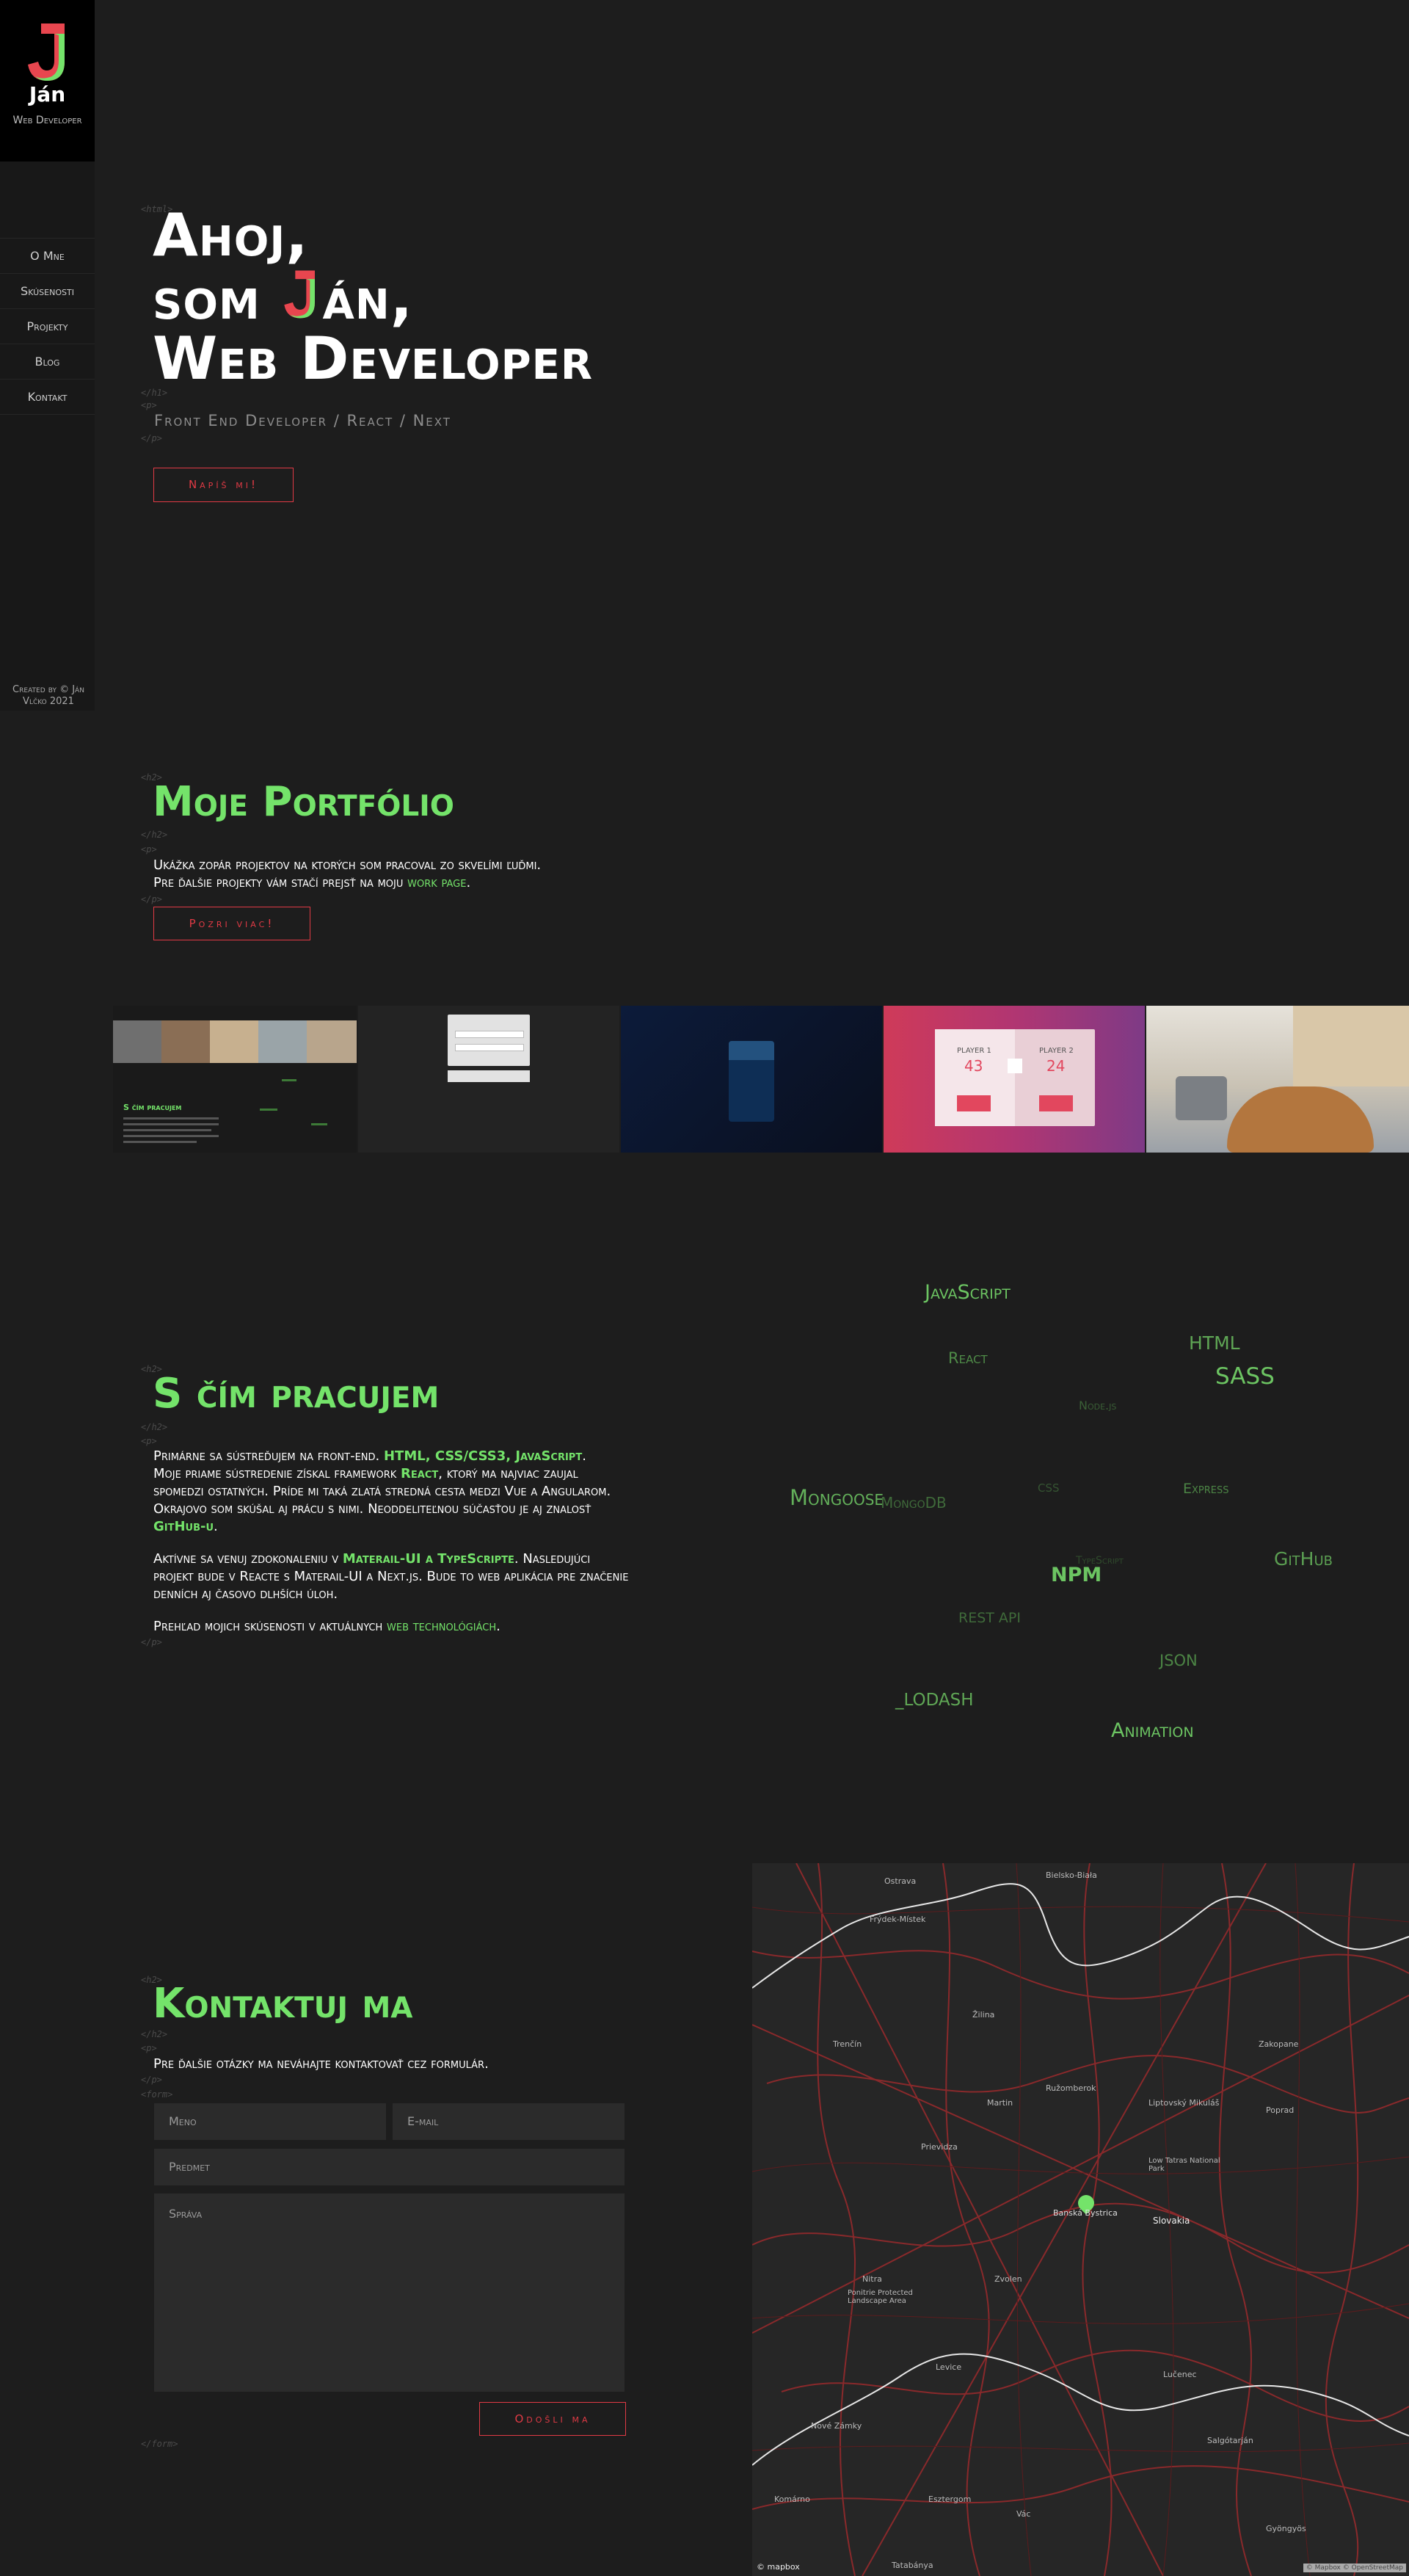  What do you see at coordinates (373, 359) in the screenshot?
I see `hero-line-3: Web Developer` at bounding box center [373, 359].